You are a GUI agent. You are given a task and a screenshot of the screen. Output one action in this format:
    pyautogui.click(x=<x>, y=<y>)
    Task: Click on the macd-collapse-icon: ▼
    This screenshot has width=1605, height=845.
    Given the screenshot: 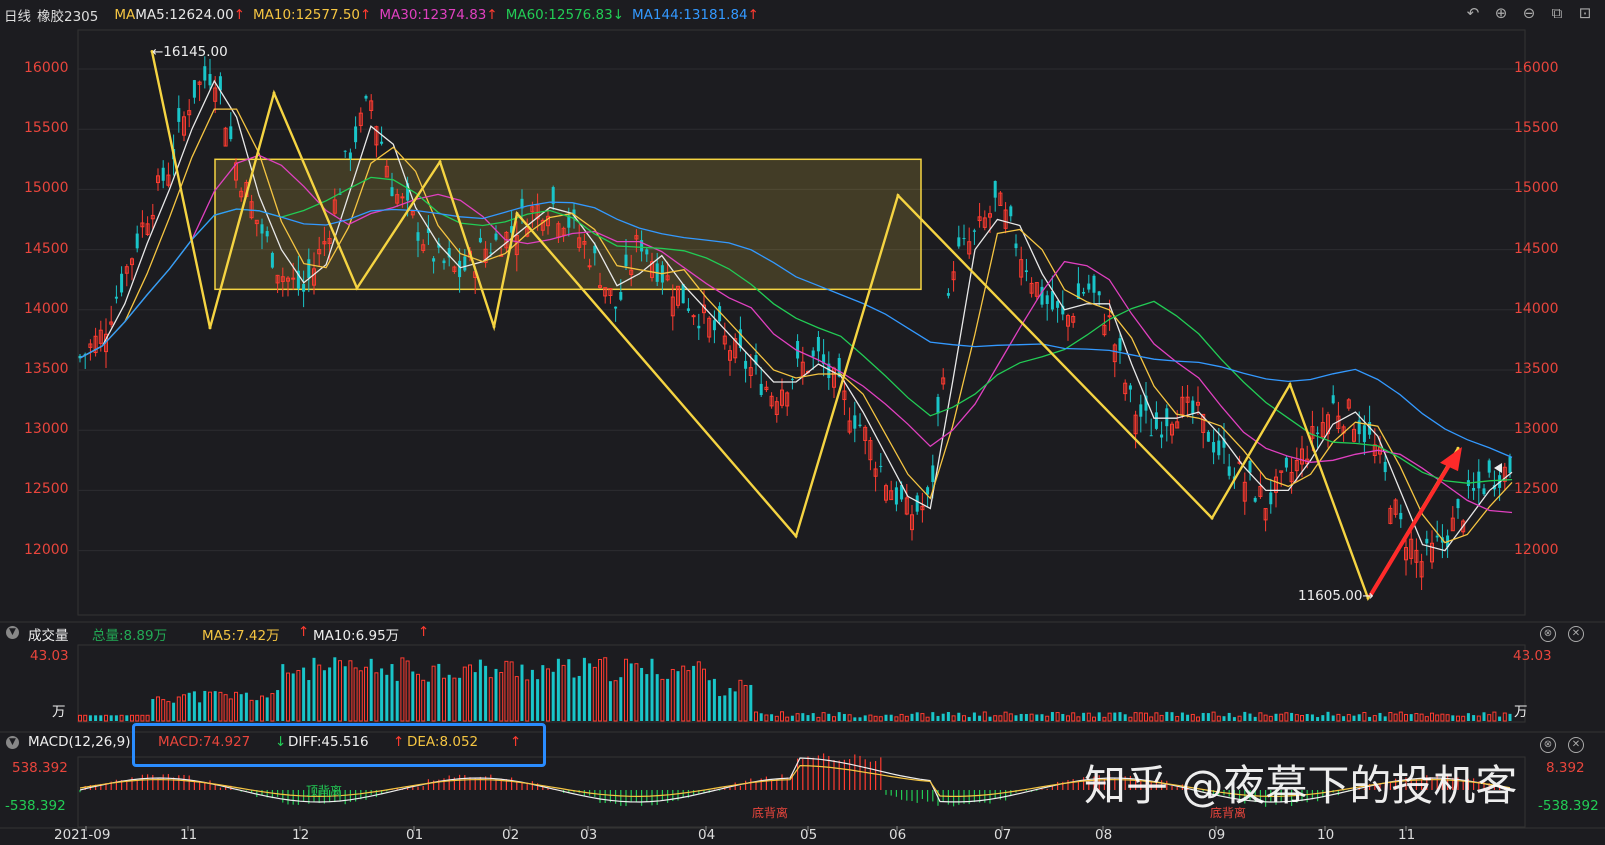 What is the action you would take?
    pyautogui.click(x=12, y=742)
    